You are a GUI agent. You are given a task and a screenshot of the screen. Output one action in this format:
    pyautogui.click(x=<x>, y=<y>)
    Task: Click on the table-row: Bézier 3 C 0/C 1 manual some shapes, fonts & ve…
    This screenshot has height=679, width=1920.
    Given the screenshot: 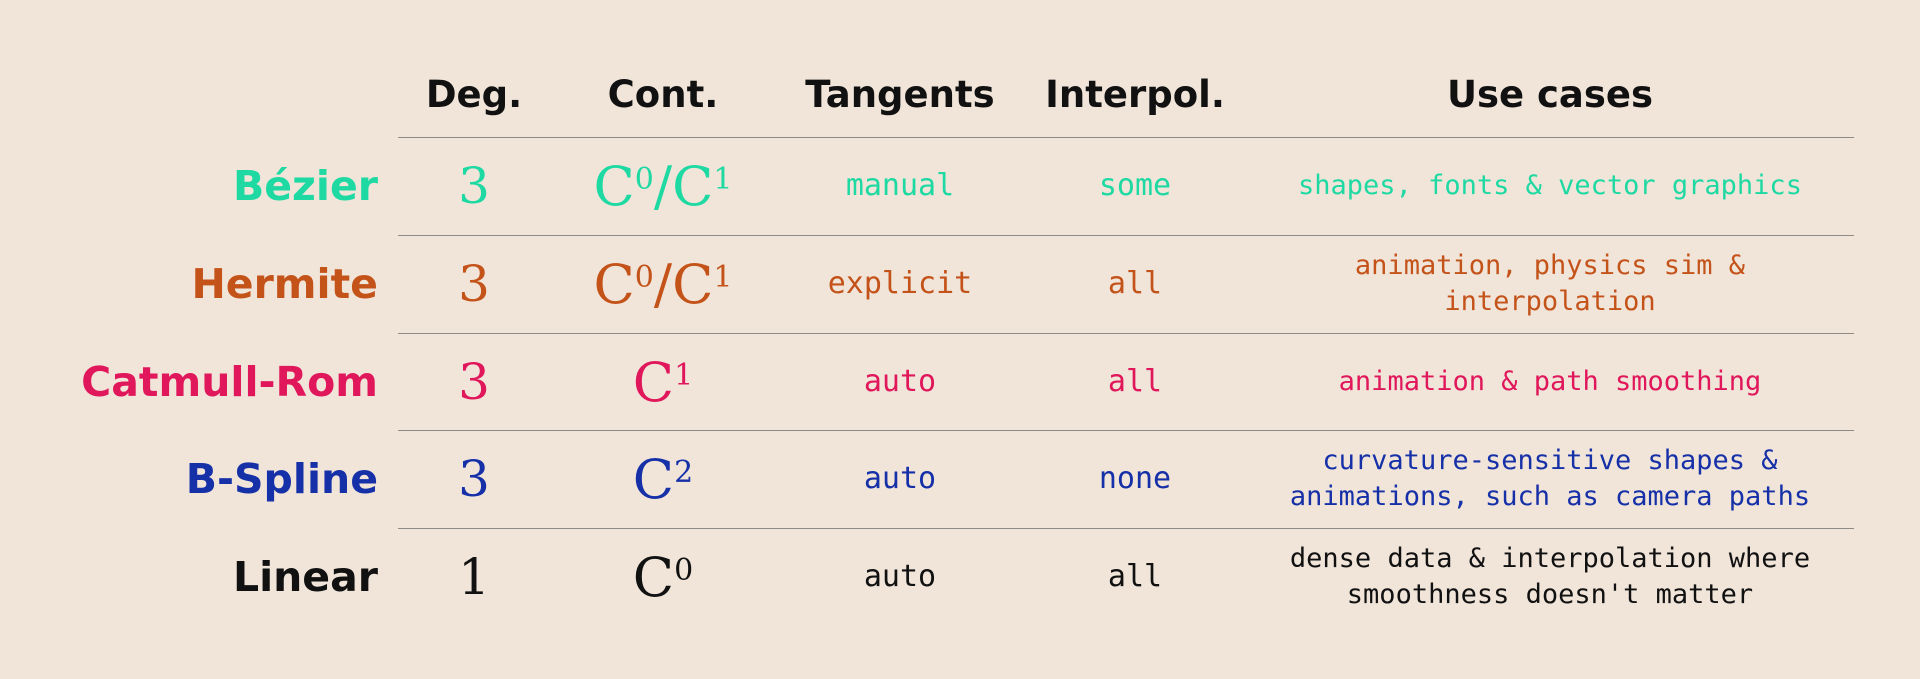 What is the action you would take?
    pyautogui.click(x=960, y=186)
    